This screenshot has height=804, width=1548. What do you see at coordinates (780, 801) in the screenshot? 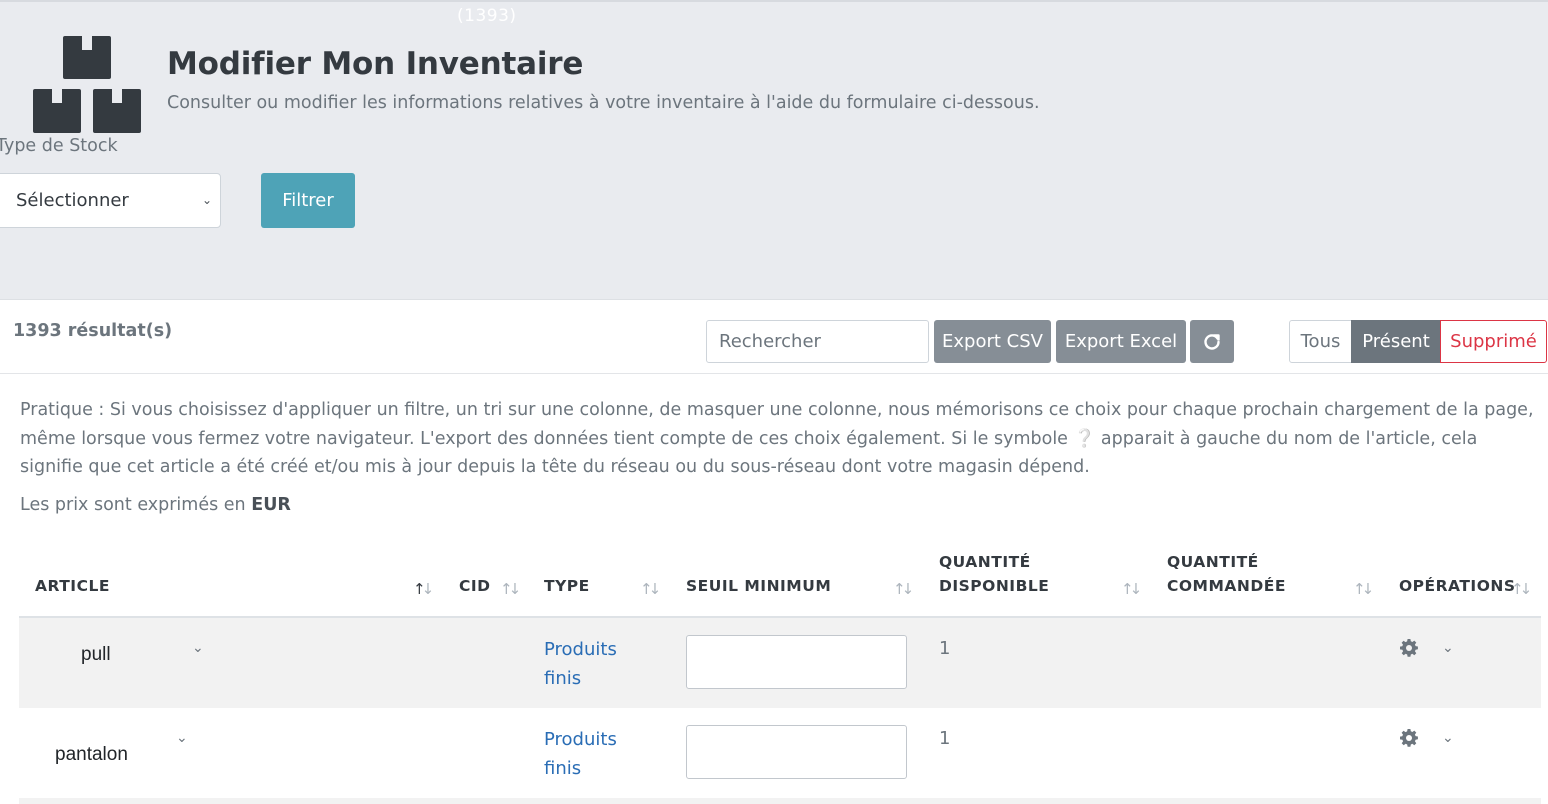
I see `table-row-partial` at bounding box center [780, 801].